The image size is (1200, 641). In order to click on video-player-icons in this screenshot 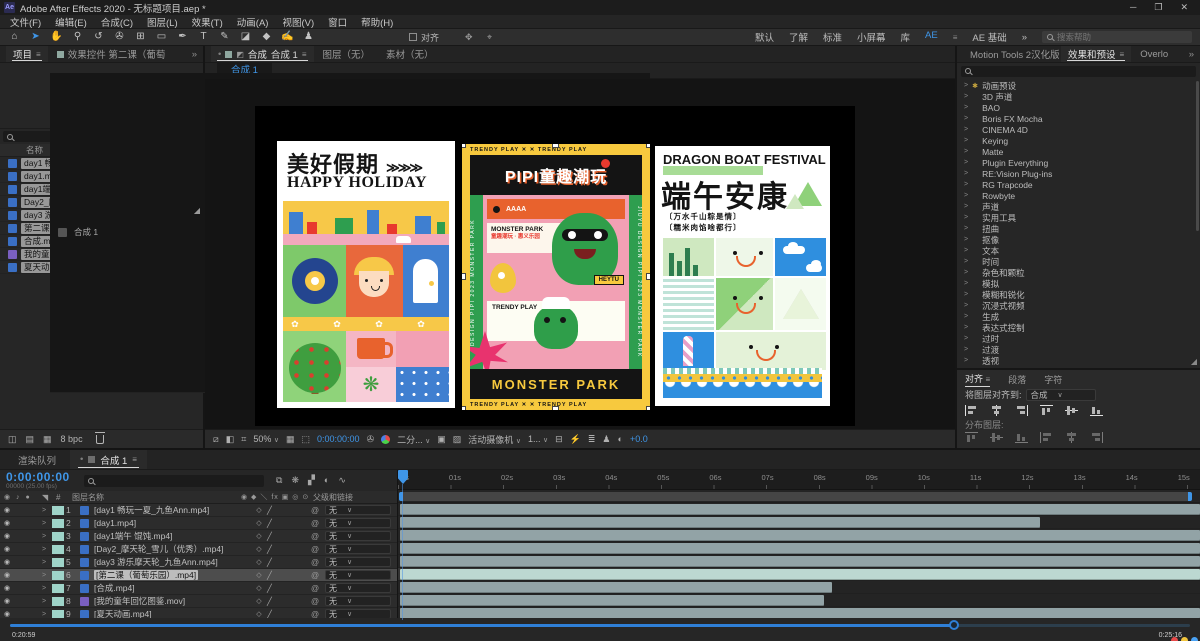, I will do `click(1184, 639)`.